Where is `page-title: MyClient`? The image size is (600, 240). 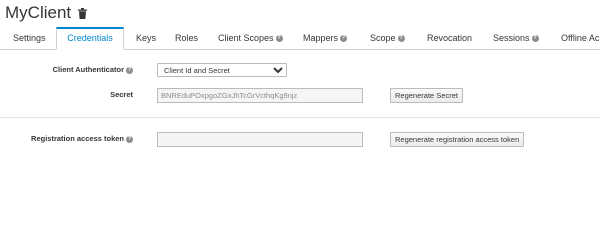
page-title: MyClient is located at coordinates (38, 12).